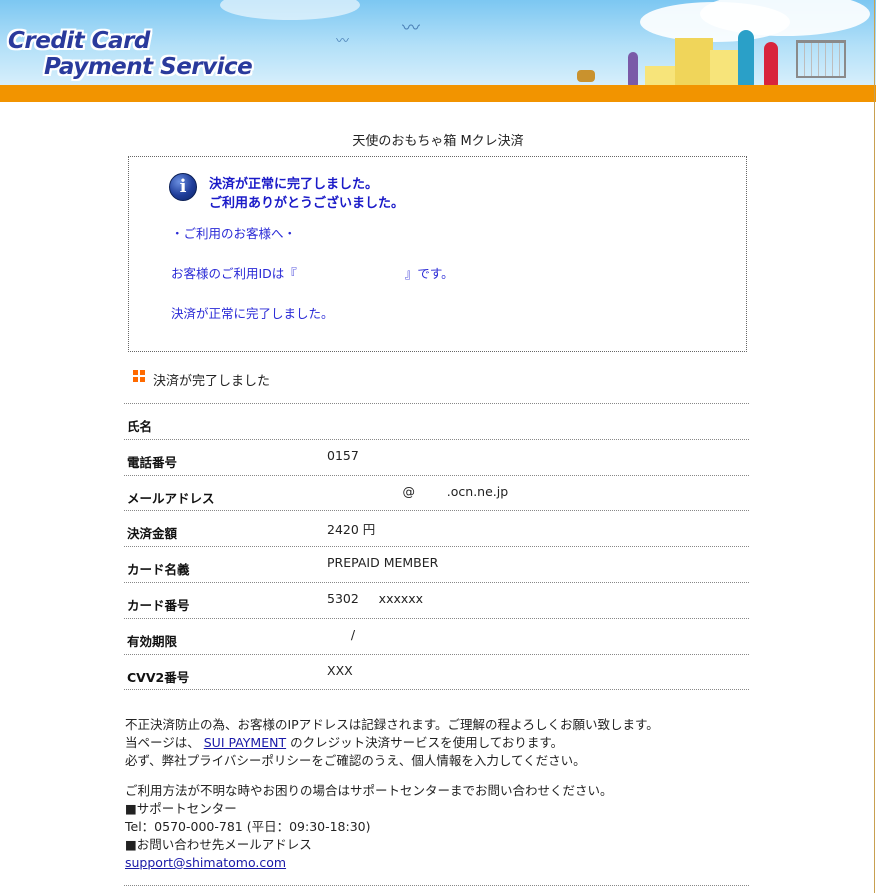  Describe the element at coordinates (218, 844) in the screenshot. I see `support-email-heading: ■お問い合わせ先メールアドレス` at that location.